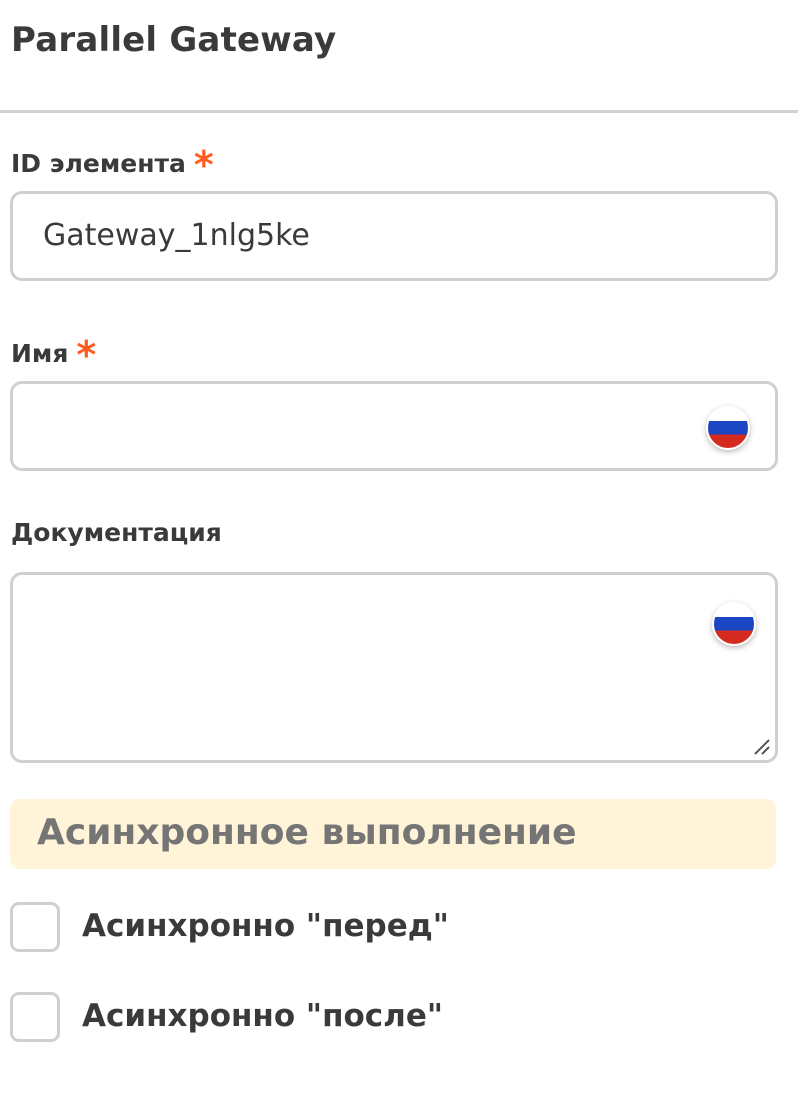 The width and height of the screenshot is (798, 1095). I want to click on element-id-label: ID элемента *, so click(112, 162).